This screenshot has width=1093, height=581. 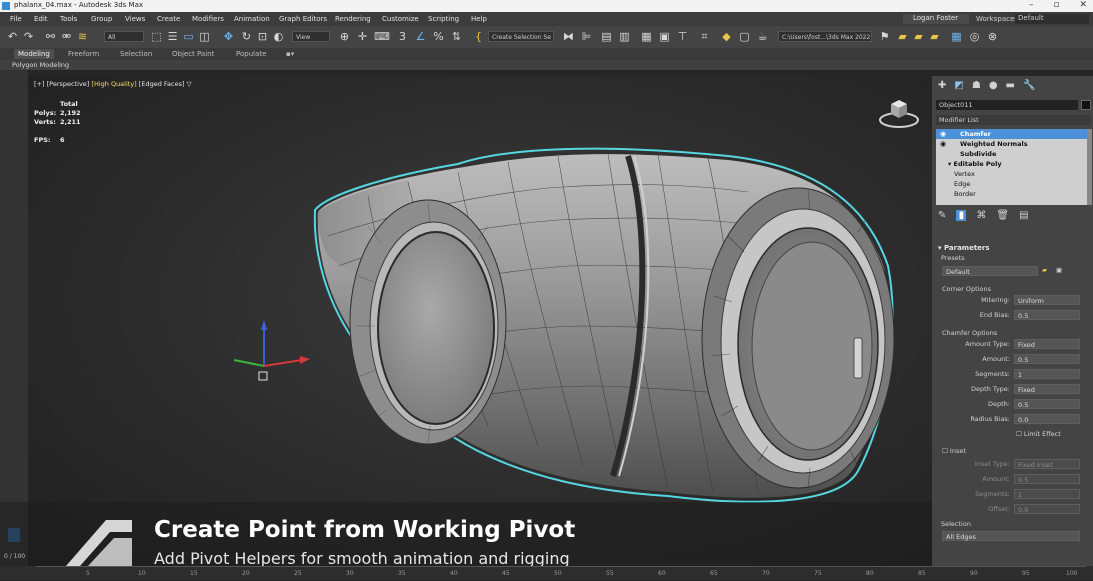 What do you see at coordinates (1007, 105) in the screenshot?
I see `object-name-field: Object011` at bounding box center [1007, 105].